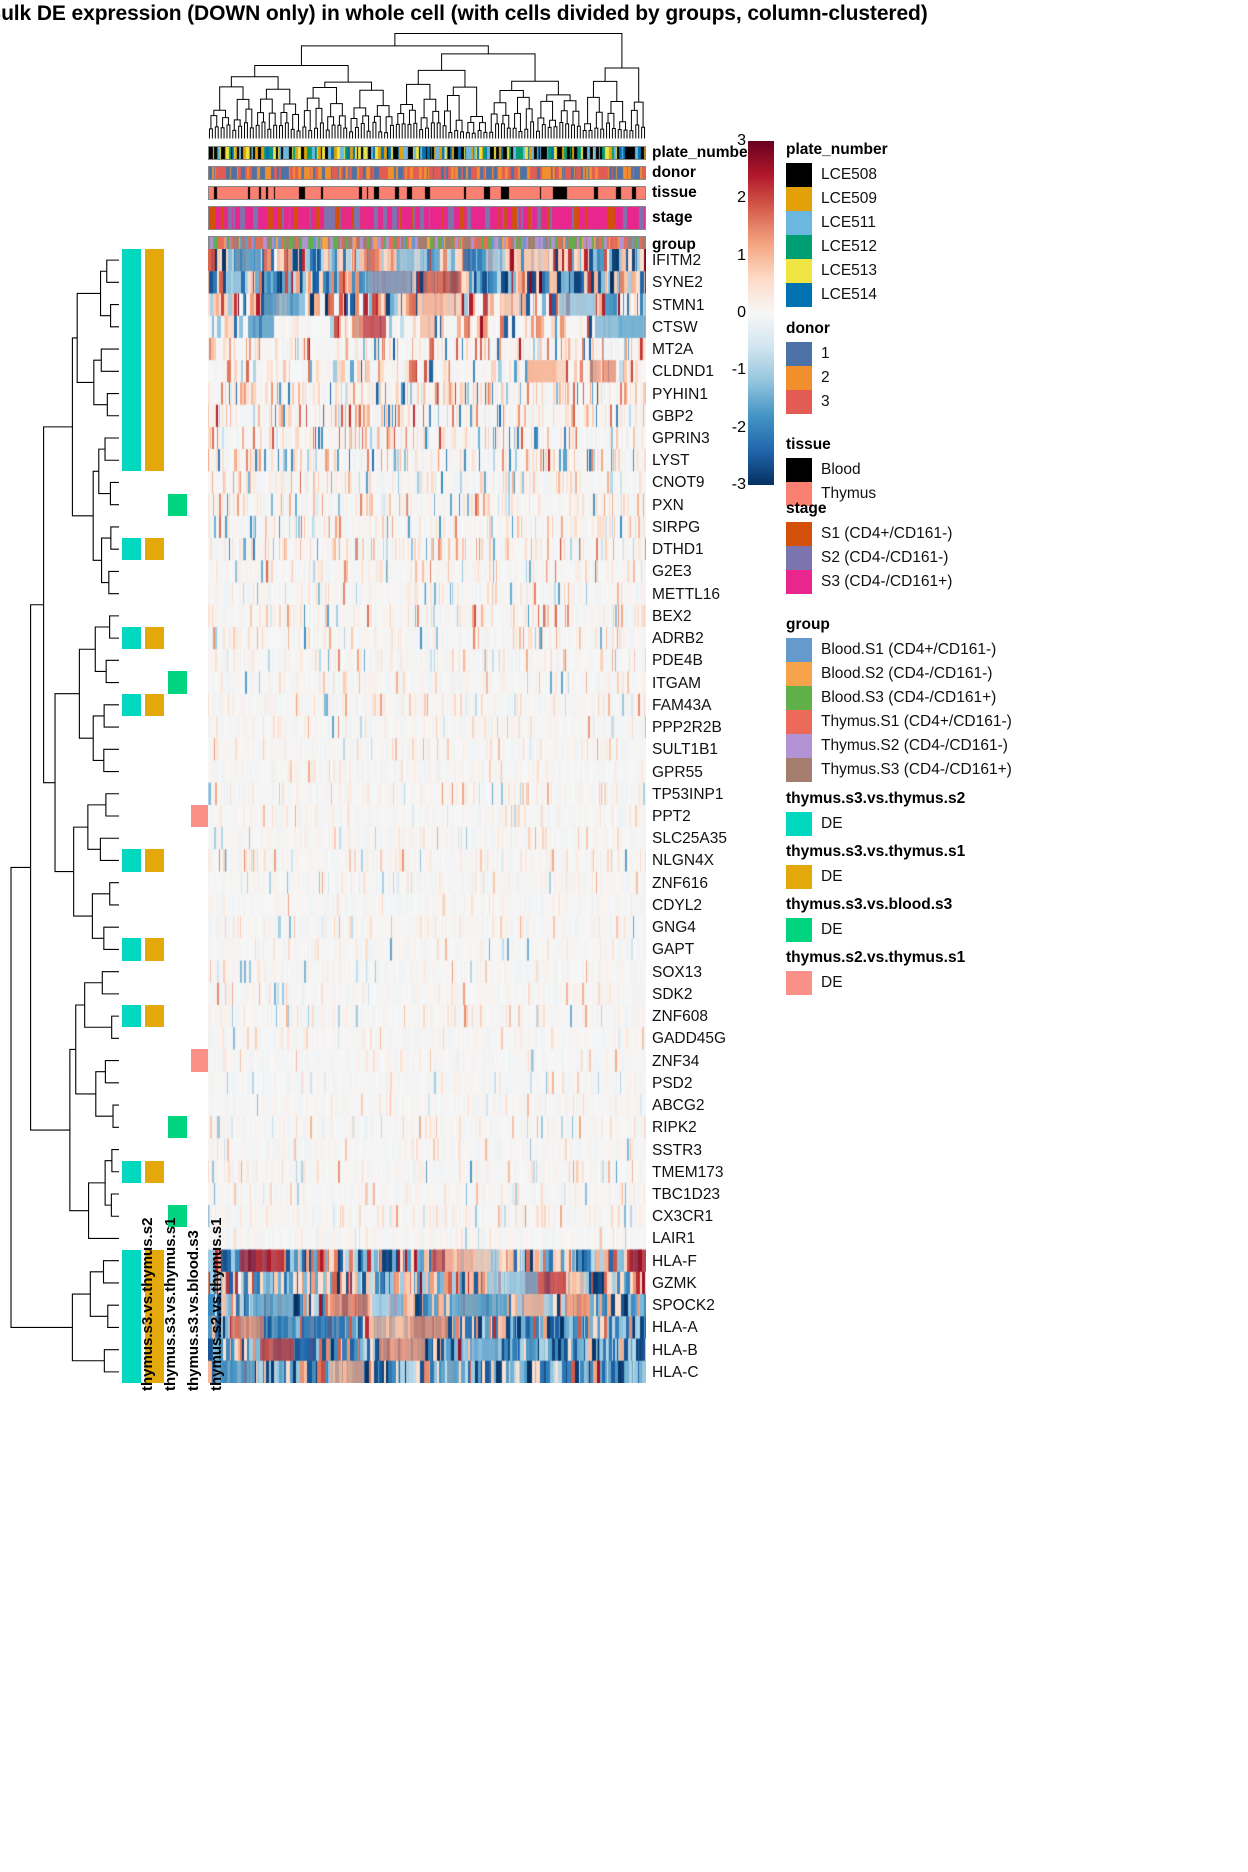 The height and width of the screenshot is (1872, 1248). What do you see at coordinates (849, 295) in the screenshot?
I see `legend-label: LCE514` at bounding box center [849, 295].